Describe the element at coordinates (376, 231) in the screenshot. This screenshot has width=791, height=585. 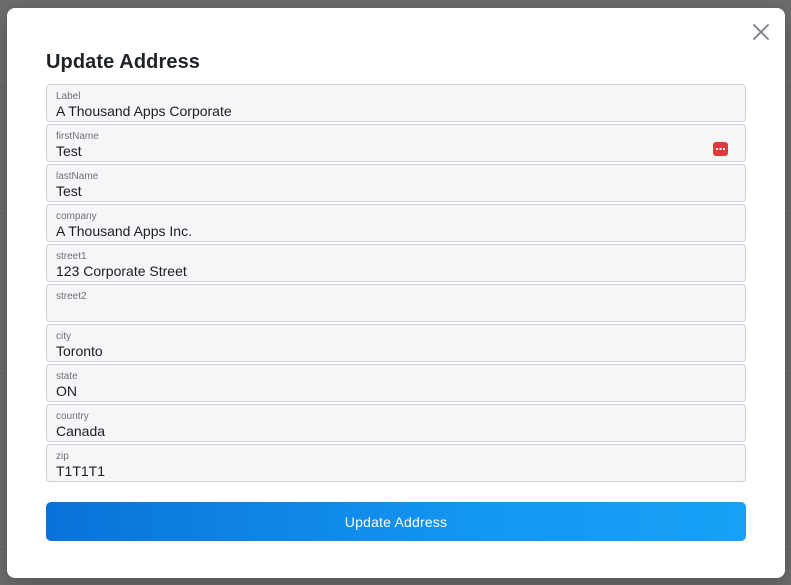
I see `company-input` at that location.